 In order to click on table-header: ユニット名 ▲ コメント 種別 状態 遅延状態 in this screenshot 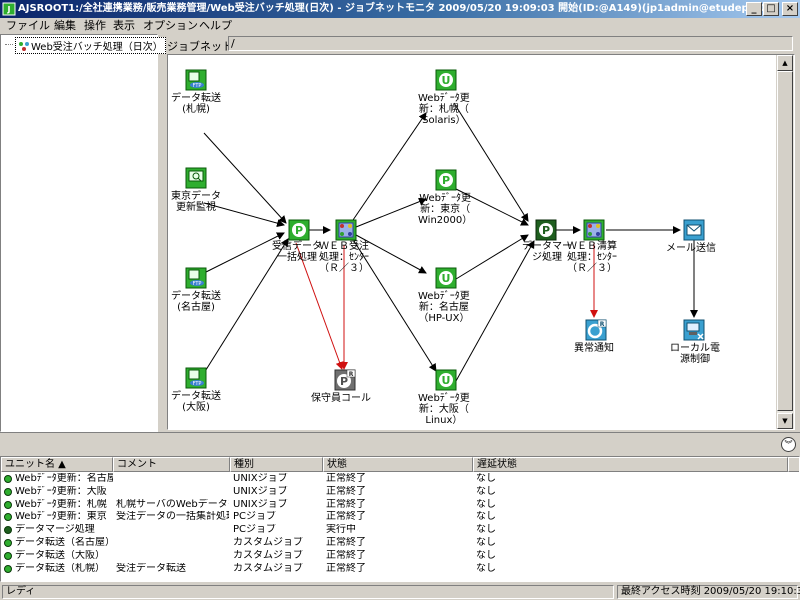, I will do `click(400, 464)`.